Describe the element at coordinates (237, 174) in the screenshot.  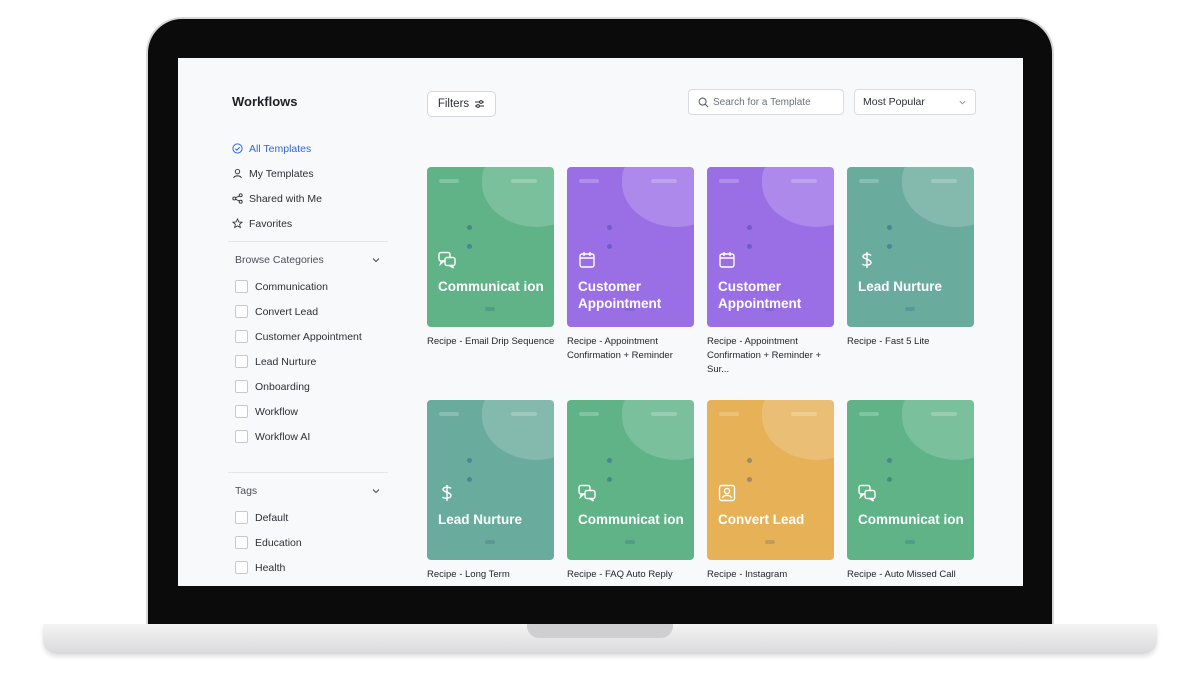
I see `user-icon` at that location.